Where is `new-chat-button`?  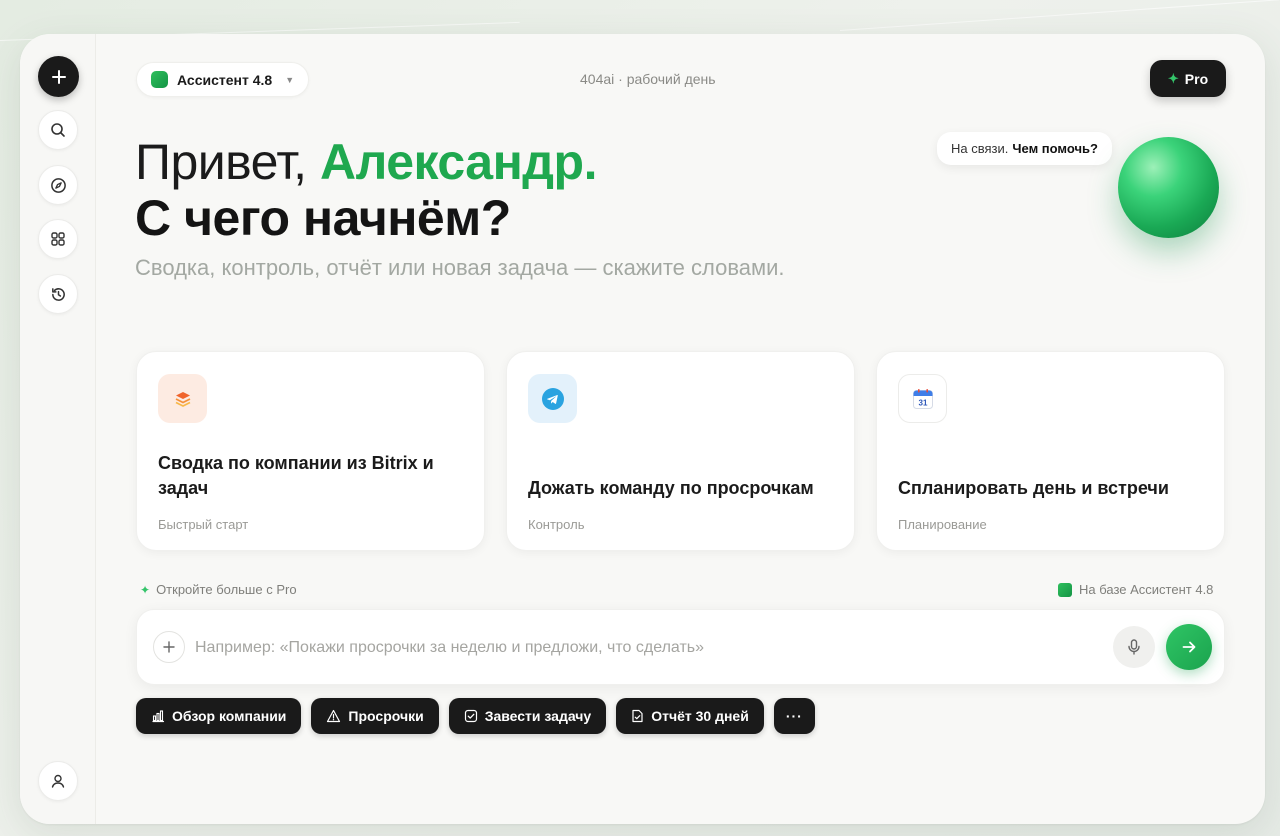 new-chat-button is located at coordinates (58, 76).